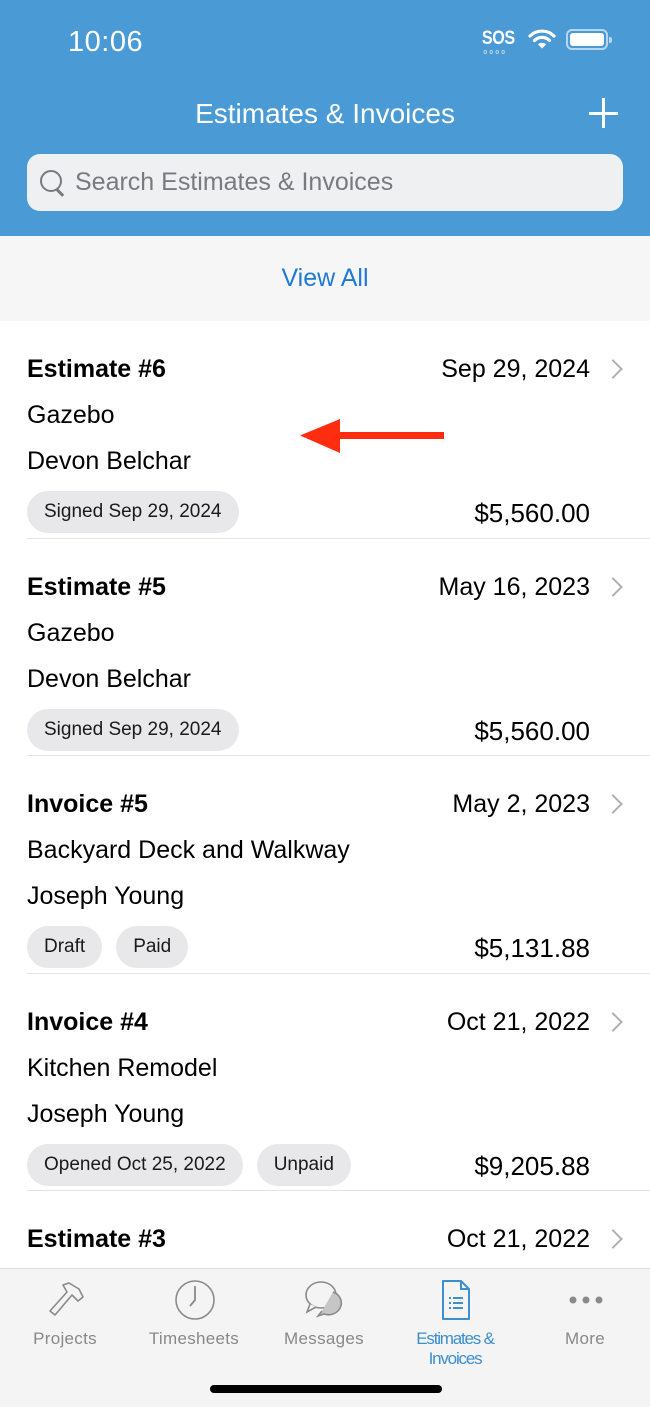  Describe the element at coordinates (152, 947) in the screenshot. I see `status-badge: Paid` at that location.